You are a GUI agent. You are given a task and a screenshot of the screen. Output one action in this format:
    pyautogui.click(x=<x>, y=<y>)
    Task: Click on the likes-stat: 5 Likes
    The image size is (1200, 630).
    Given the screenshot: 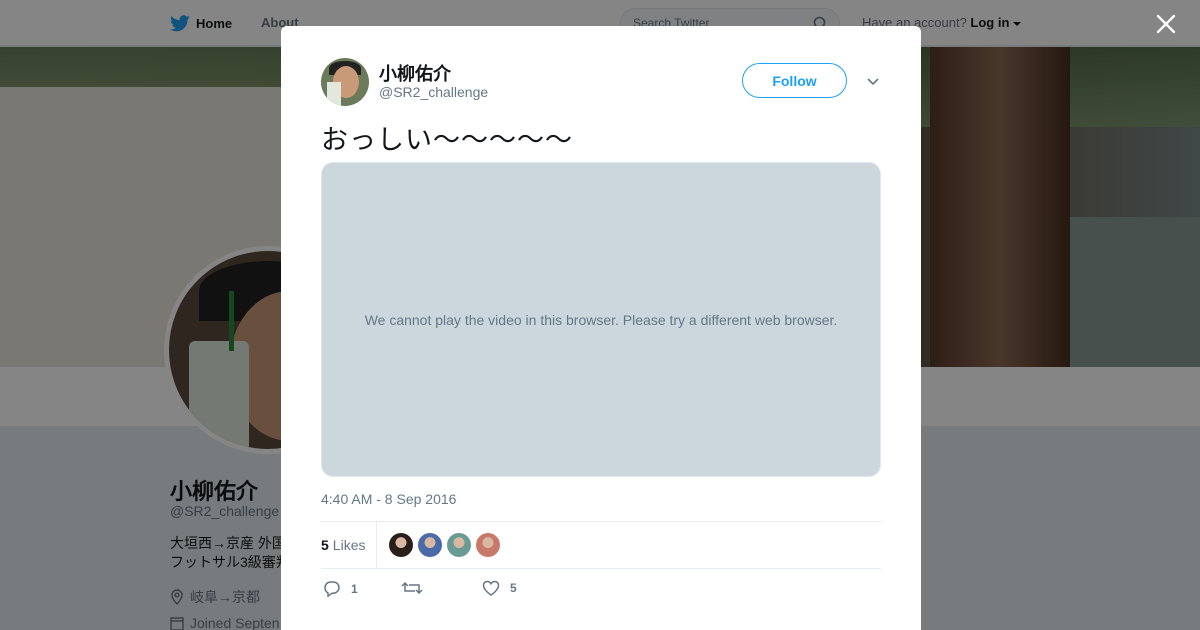 What is the action you would take?
    pyautogui.click(x=343, y=545)
    